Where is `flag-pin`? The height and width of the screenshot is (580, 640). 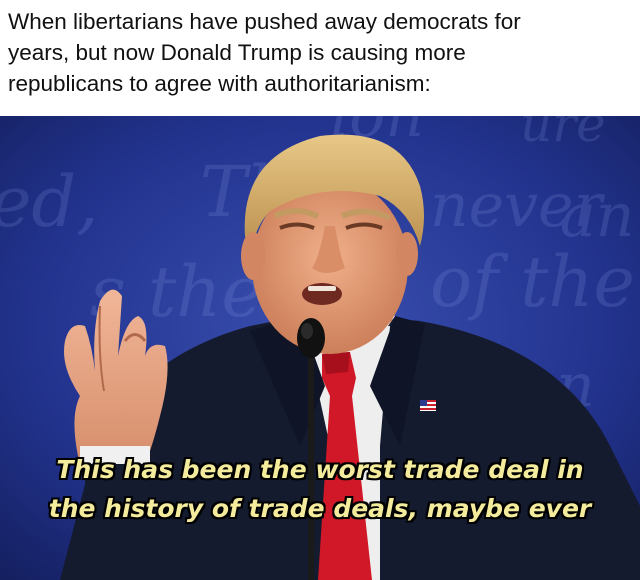
flag-pin is located at coordinates (428, 405).